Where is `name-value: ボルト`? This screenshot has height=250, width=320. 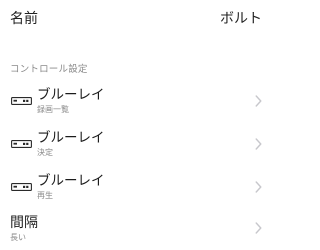 name-value: ボルト is located at coordinates (241, 19).